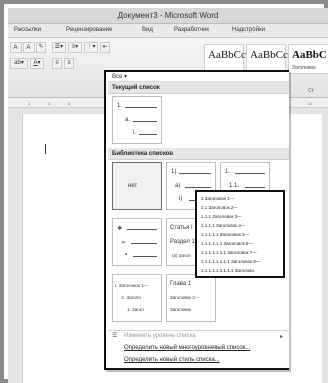 The image size is (328, 383). Describe the element at coordinates (115, 336) in the screenshot. I see `change-level-icon: ☰` at that location.